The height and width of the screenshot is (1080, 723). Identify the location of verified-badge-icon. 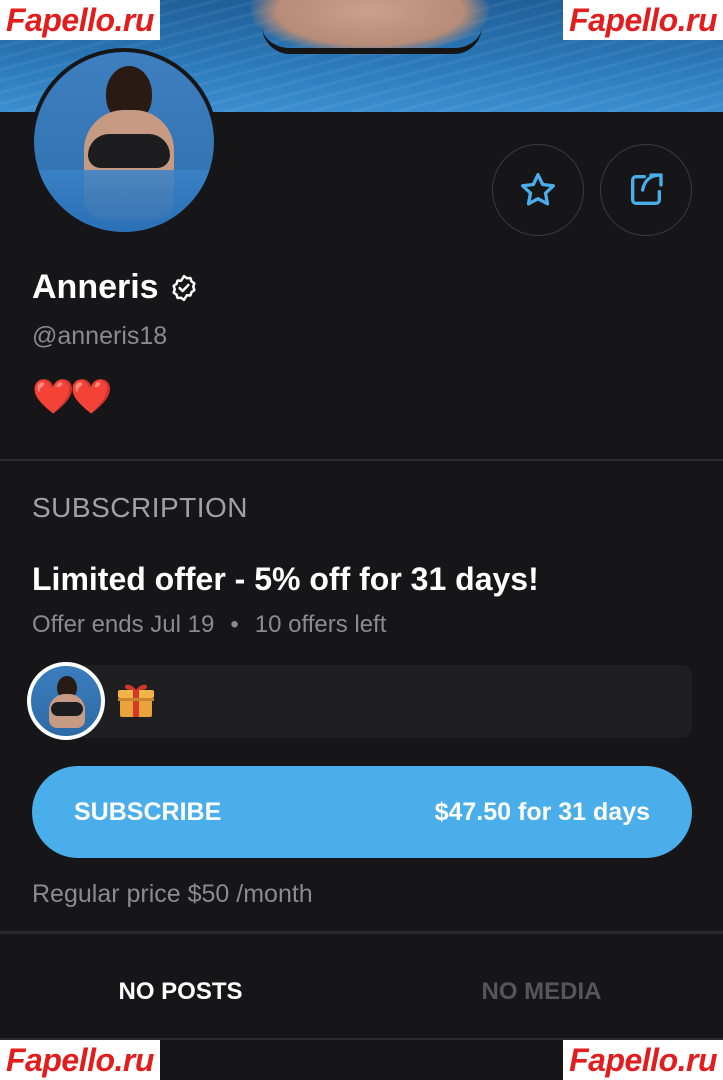
(183, 287).